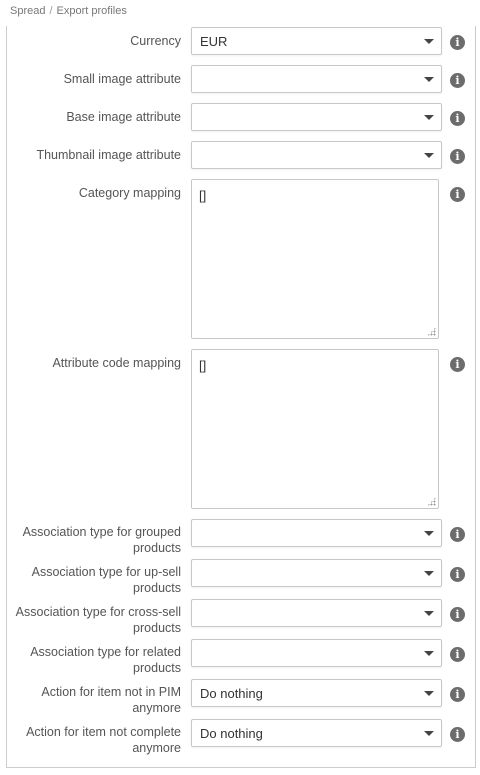 This screenshot has width=480, height=775. Describe the element at coordinates (101, 540) in the screenshot. I see `assoc-grouped-label: Association type for grouped products` at that location.